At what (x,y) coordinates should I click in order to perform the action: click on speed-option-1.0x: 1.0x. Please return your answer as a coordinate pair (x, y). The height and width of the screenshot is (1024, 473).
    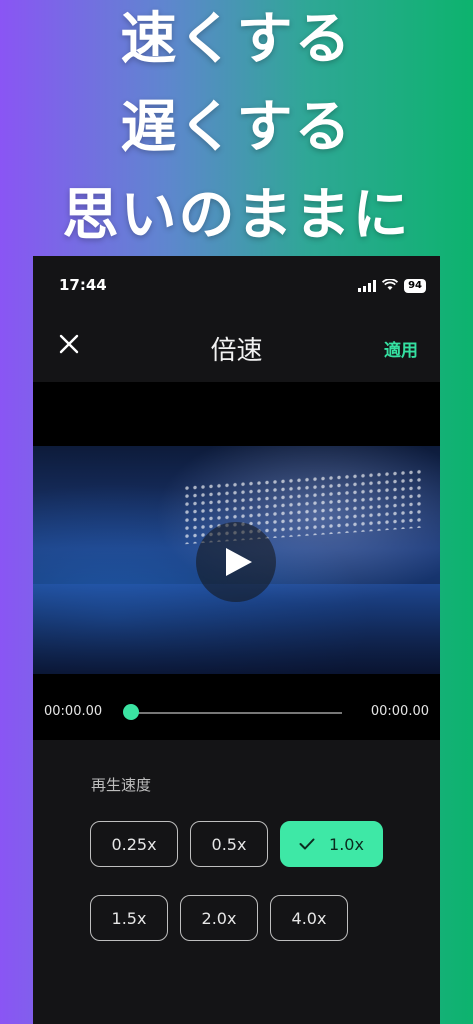
    Looking at the image, I should click on (331, 844).